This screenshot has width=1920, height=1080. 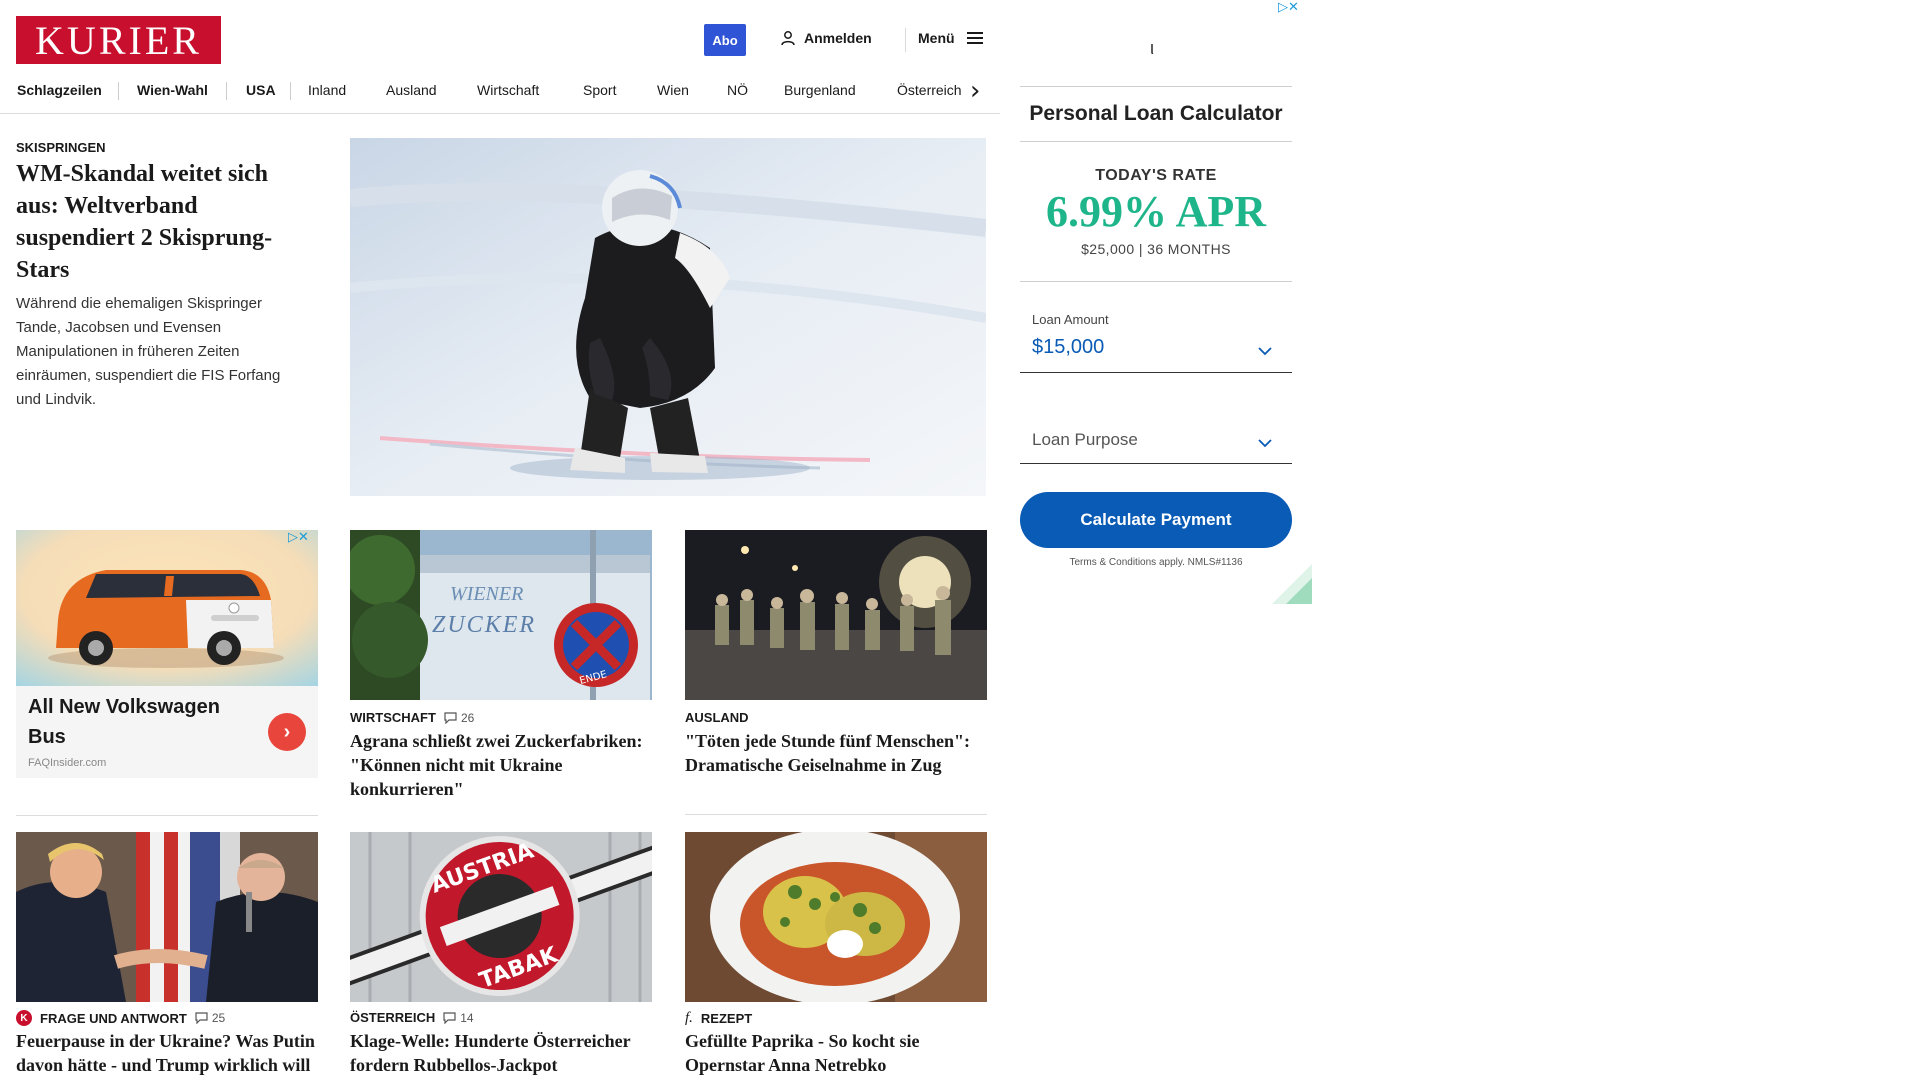 I want to click on native-ad-title: All New Volkswagen Bus, so click(x=138, y=722).